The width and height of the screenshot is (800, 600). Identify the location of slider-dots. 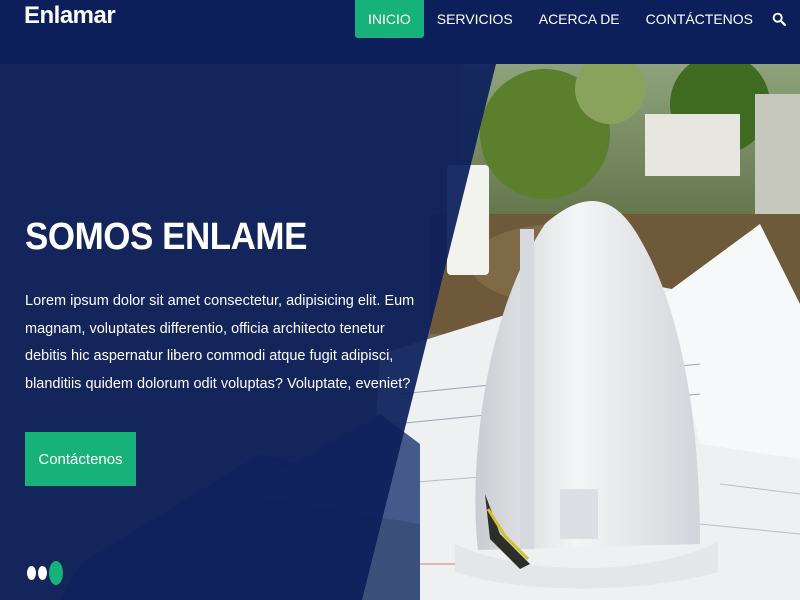
(45, 573).